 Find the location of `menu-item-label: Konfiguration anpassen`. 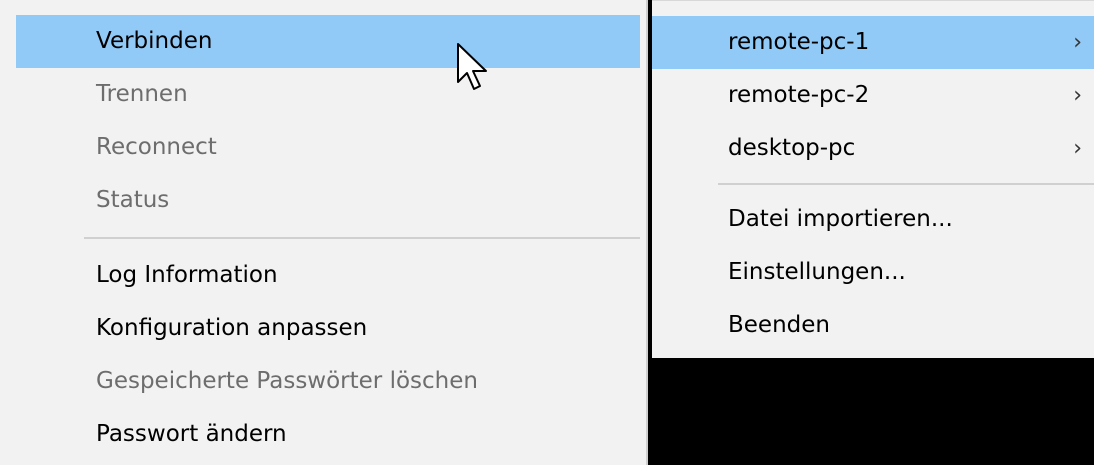

menu-item-label: Konfiguration anpassen is located at coordinates (232, 328).